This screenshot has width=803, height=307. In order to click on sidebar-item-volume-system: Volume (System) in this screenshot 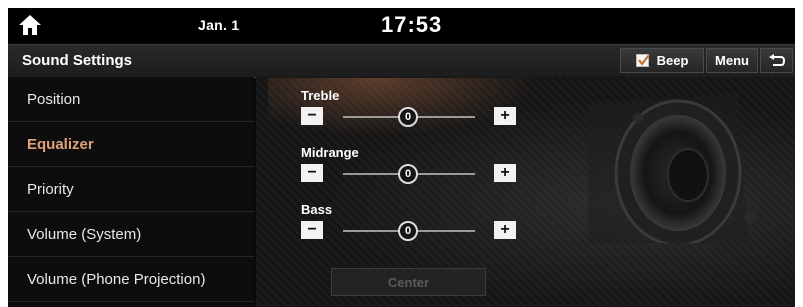, I will do `click(131, 234)`.